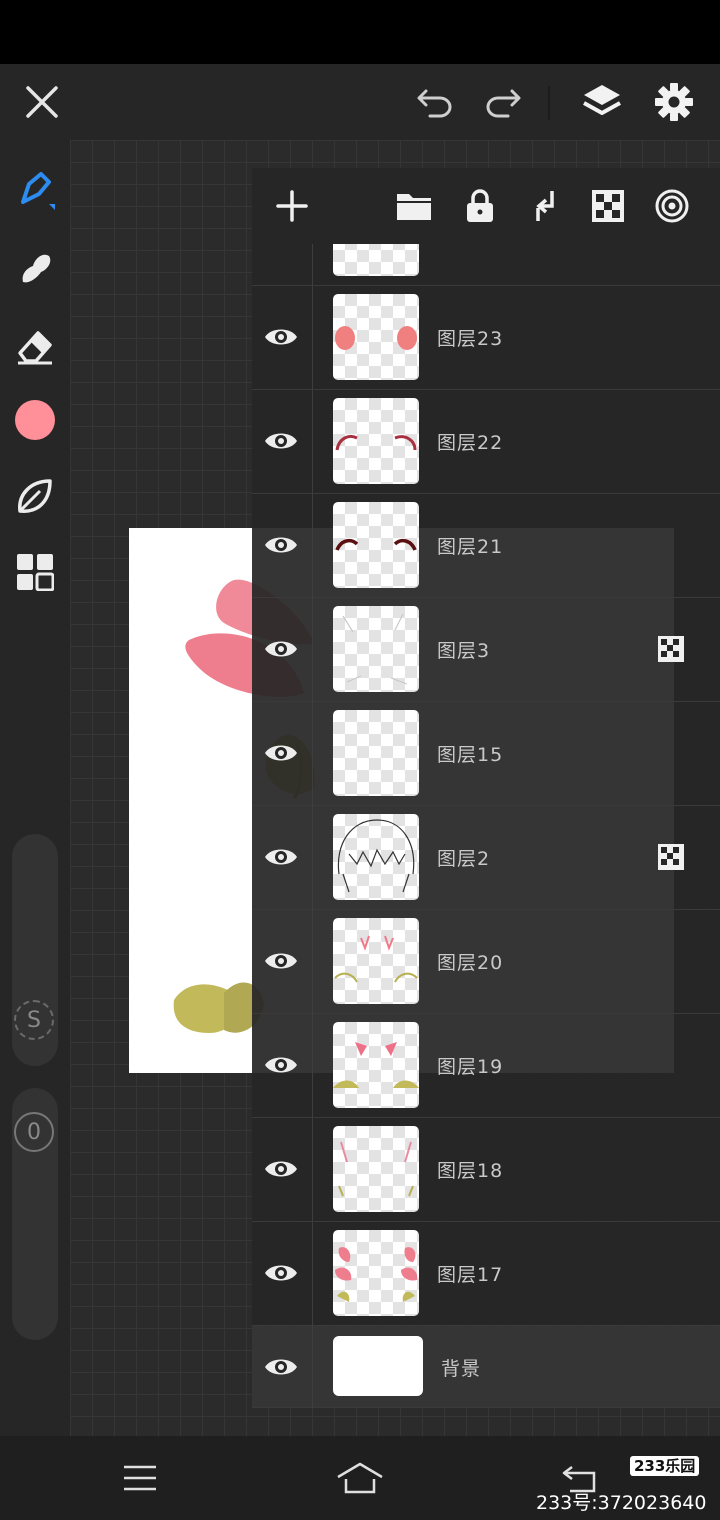  Describe the element at coordinates (470, 755) in the screenshot. I see `layer-name: 图层15` at that location.